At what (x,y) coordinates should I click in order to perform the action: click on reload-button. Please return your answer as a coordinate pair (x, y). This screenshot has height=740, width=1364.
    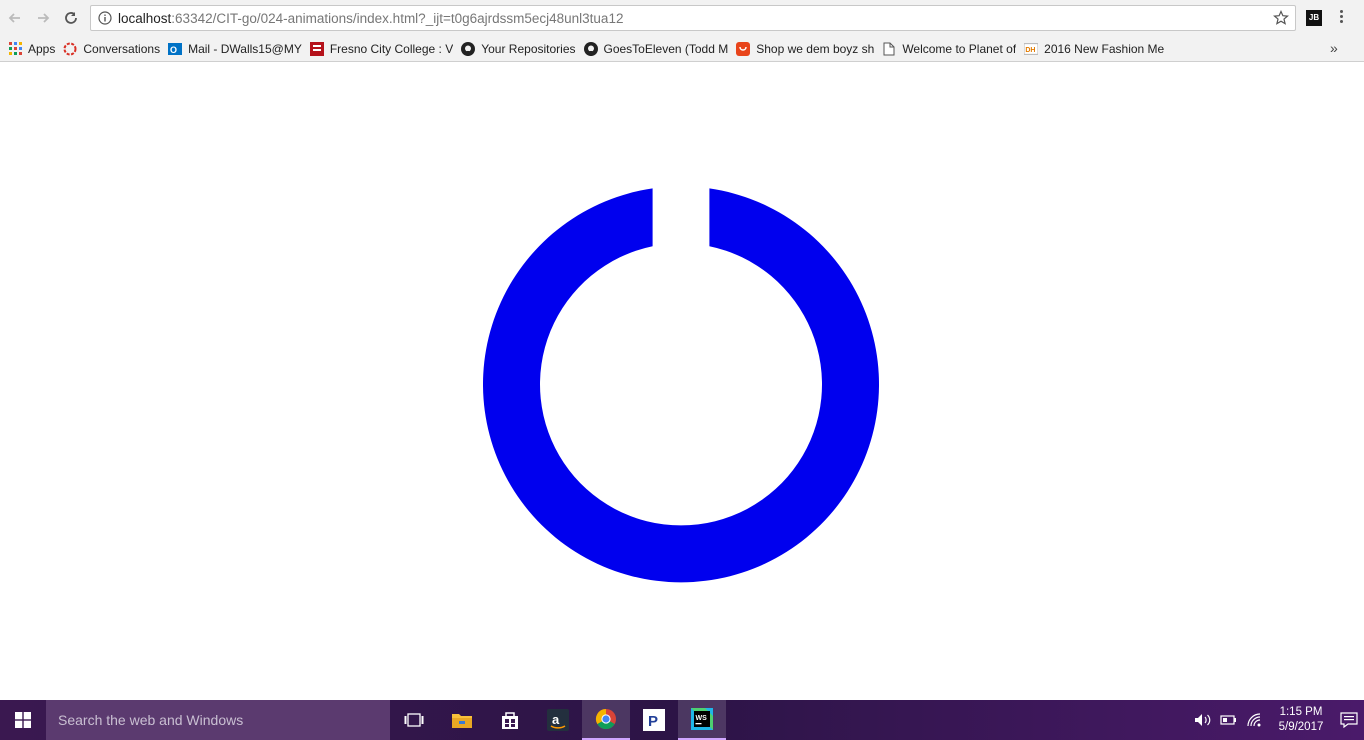
    Looking at the image, I should click on (71, 18).